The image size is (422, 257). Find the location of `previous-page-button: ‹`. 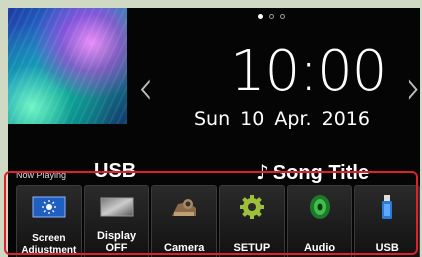

previous-page-button: ‹ is located at coordinates (145, 86).